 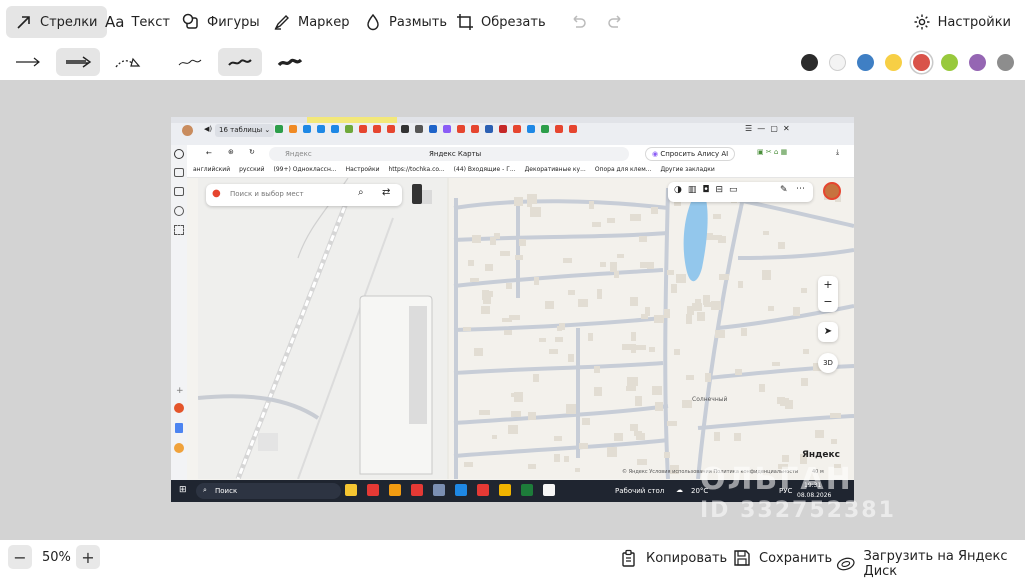 What do you see at coordinates (245, 130) in the screenshot?
I see `tab-group: 16 таблицы ⌄` at bounding box center [245, 130].